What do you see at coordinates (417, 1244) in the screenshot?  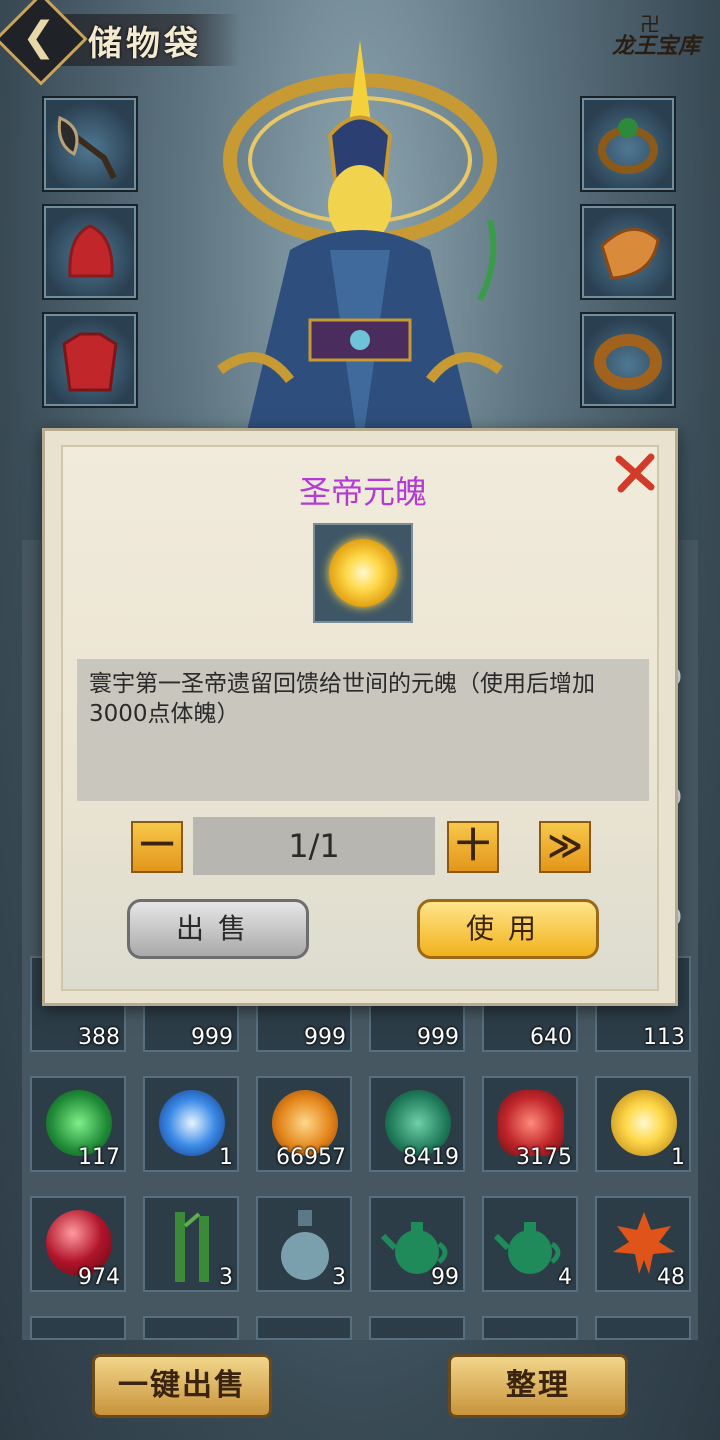 I see `inventory-slot: 99` at bounding box center [417, 1244].